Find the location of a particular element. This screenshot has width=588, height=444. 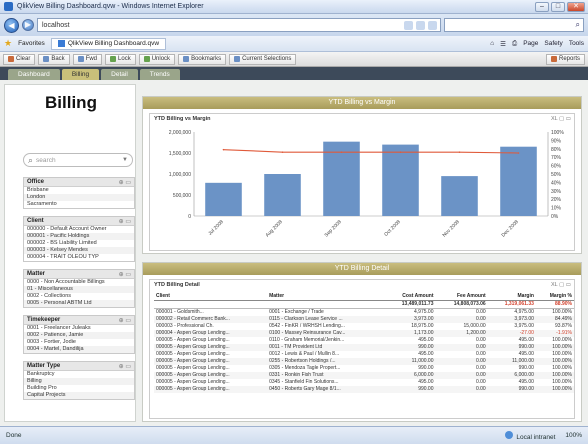

feeds-icon: ☰ is located at coordinates (503, 44).